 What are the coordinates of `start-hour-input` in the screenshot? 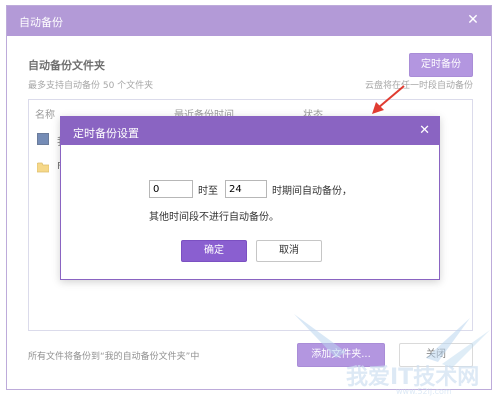 It's located at (171, 189).